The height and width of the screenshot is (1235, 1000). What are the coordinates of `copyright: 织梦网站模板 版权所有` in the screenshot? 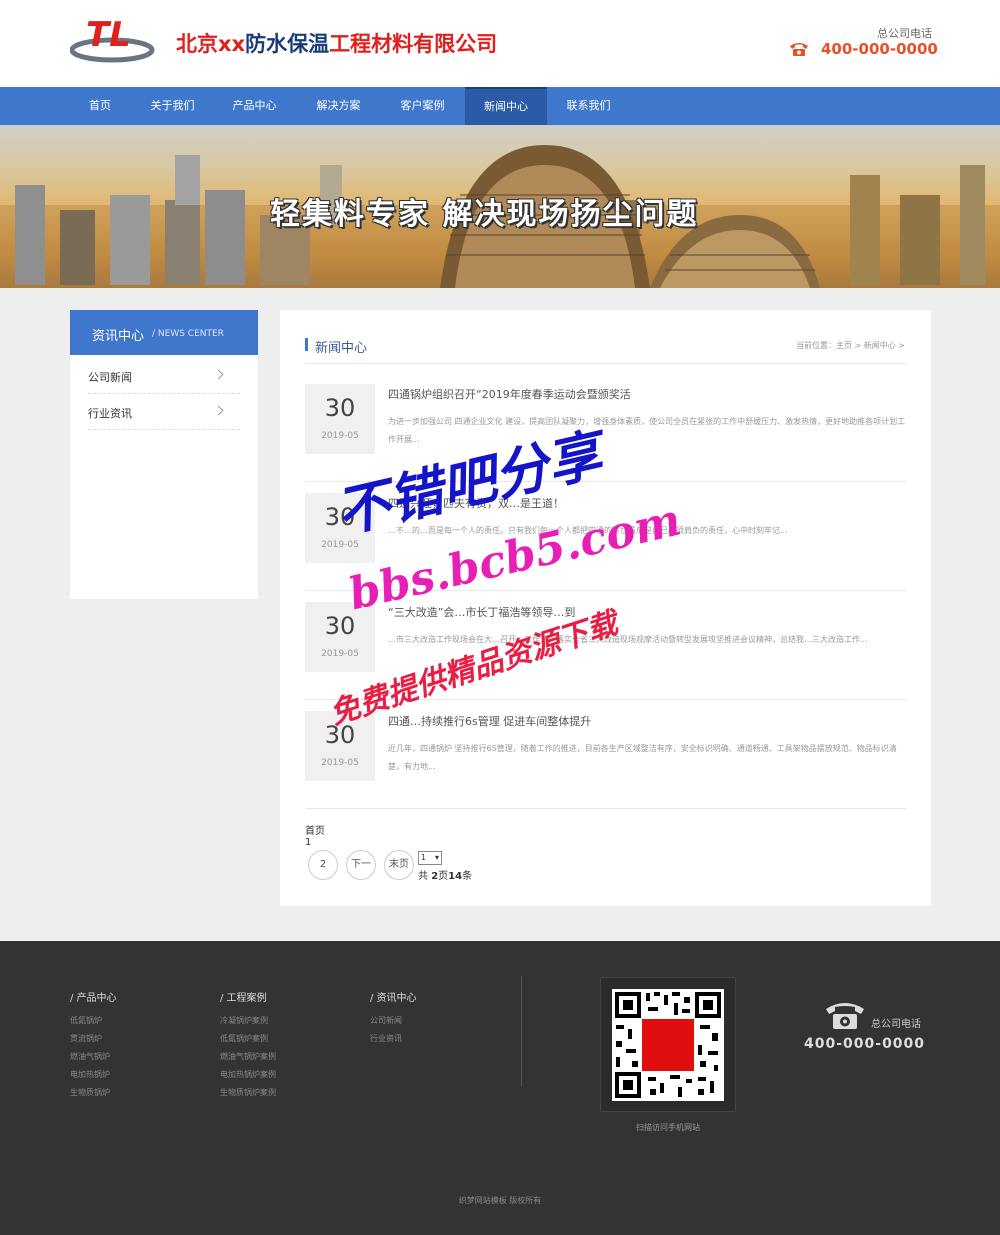 It's located at (500, 1200).